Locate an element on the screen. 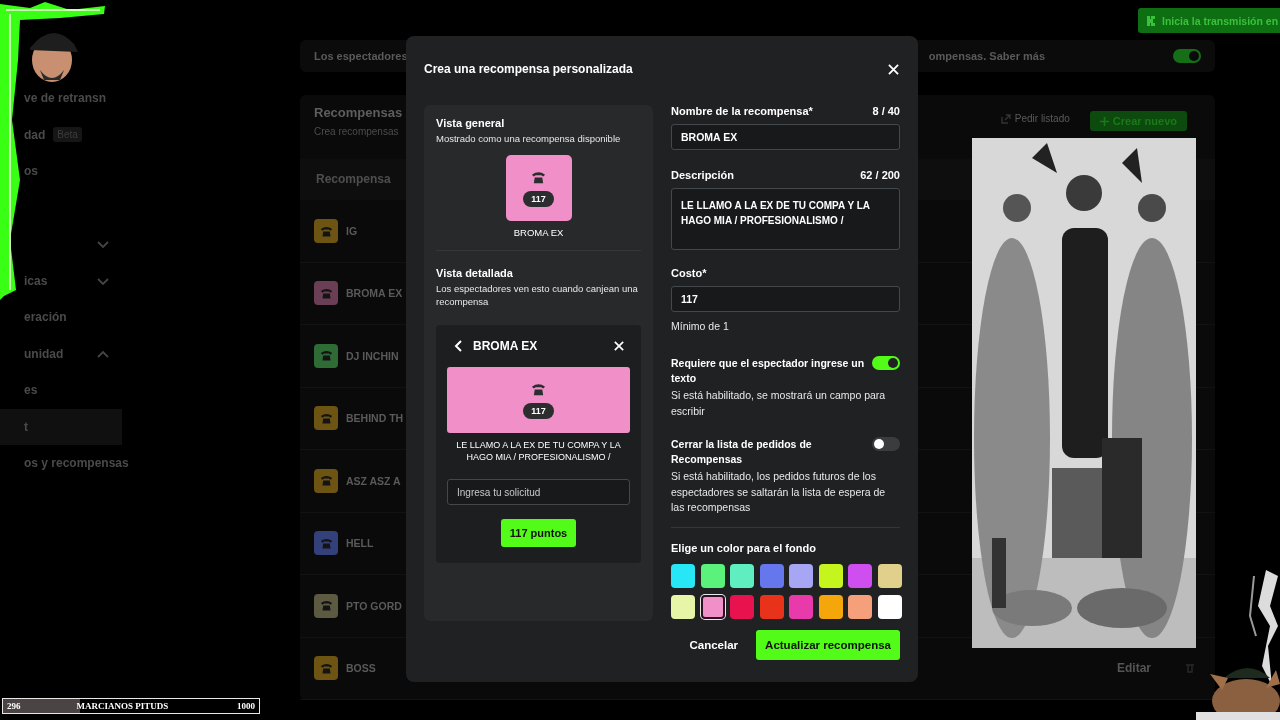 The image size is (1280, 720). request-input: Ingresa tu solicitud is located at coordinates (538, 492).